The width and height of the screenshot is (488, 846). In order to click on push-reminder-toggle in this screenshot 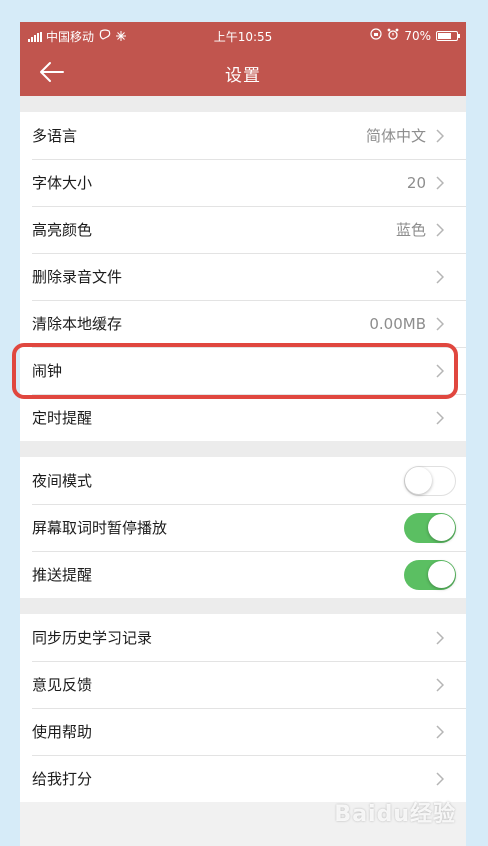, I will do `click(430, 574)`.